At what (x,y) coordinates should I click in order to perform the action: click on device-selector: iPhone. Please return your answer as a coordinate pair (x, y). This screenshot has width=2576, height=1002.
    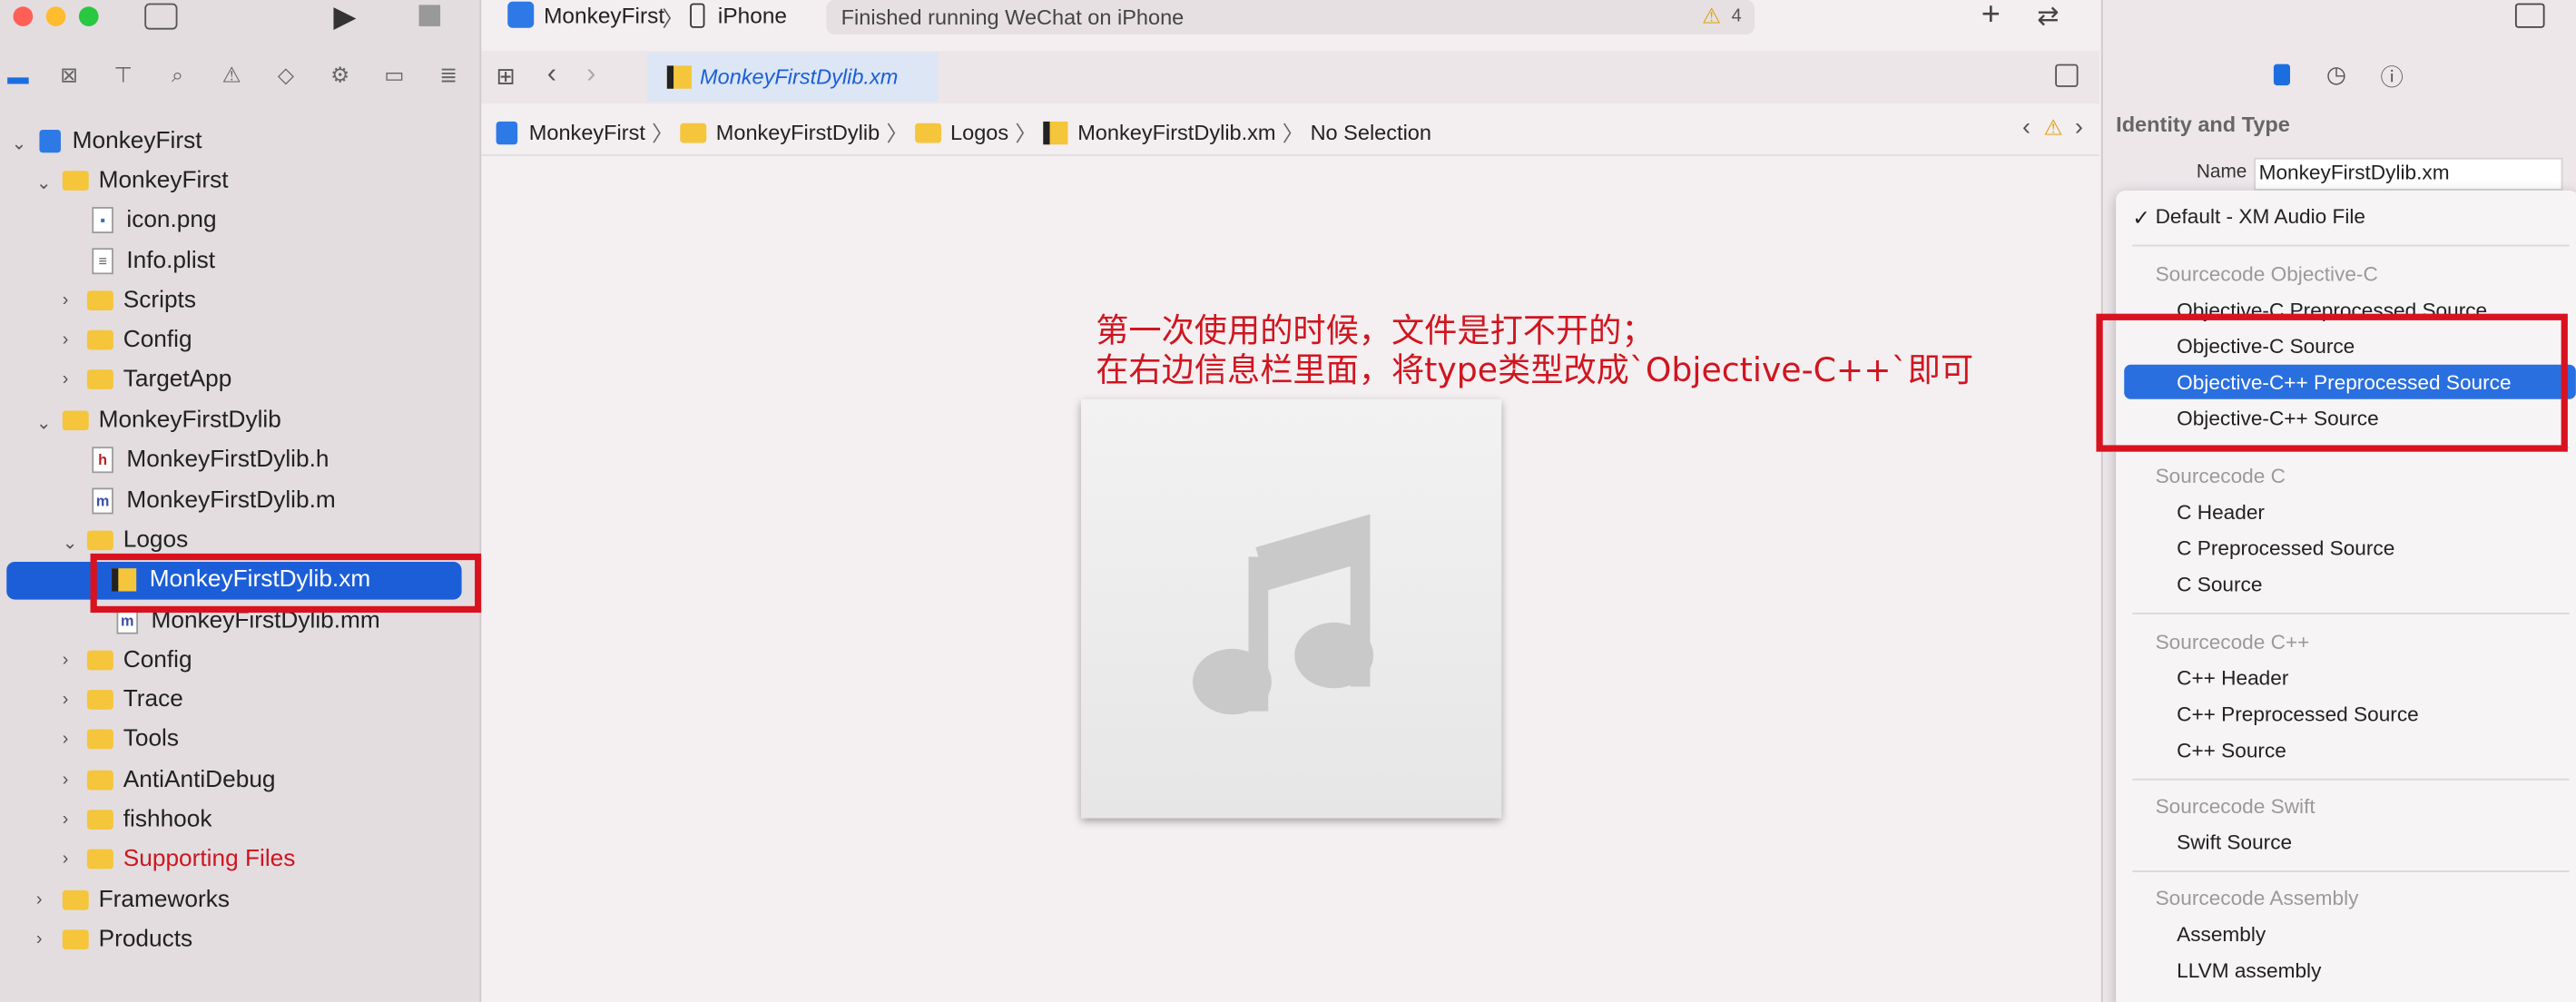
    Looking at the image, I should click on (752, 16).